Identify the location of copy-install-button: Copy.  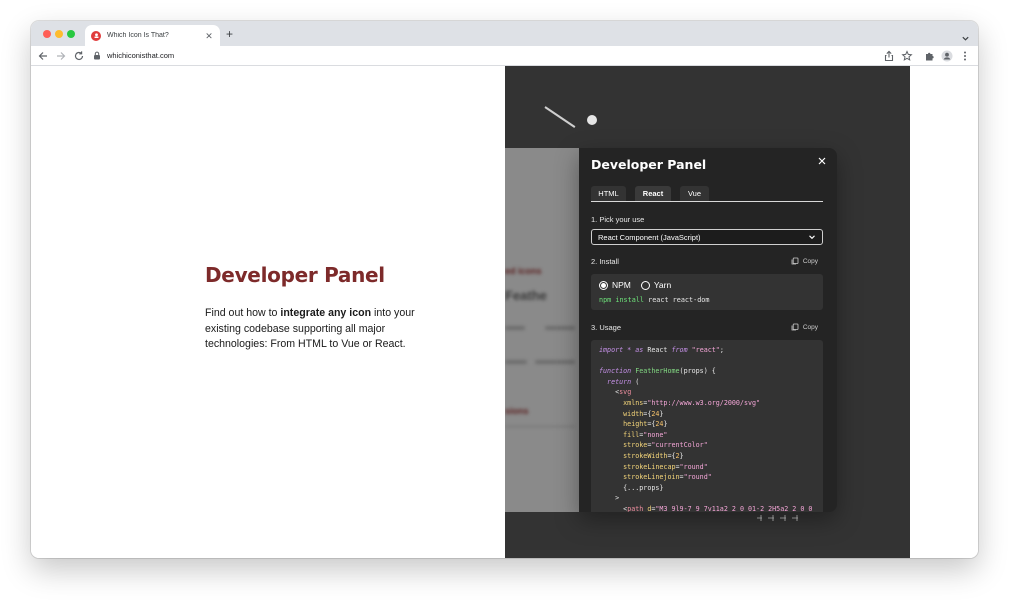
(804, 261).